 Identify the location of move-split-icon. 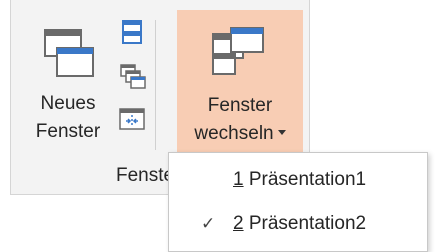
(132, 119).